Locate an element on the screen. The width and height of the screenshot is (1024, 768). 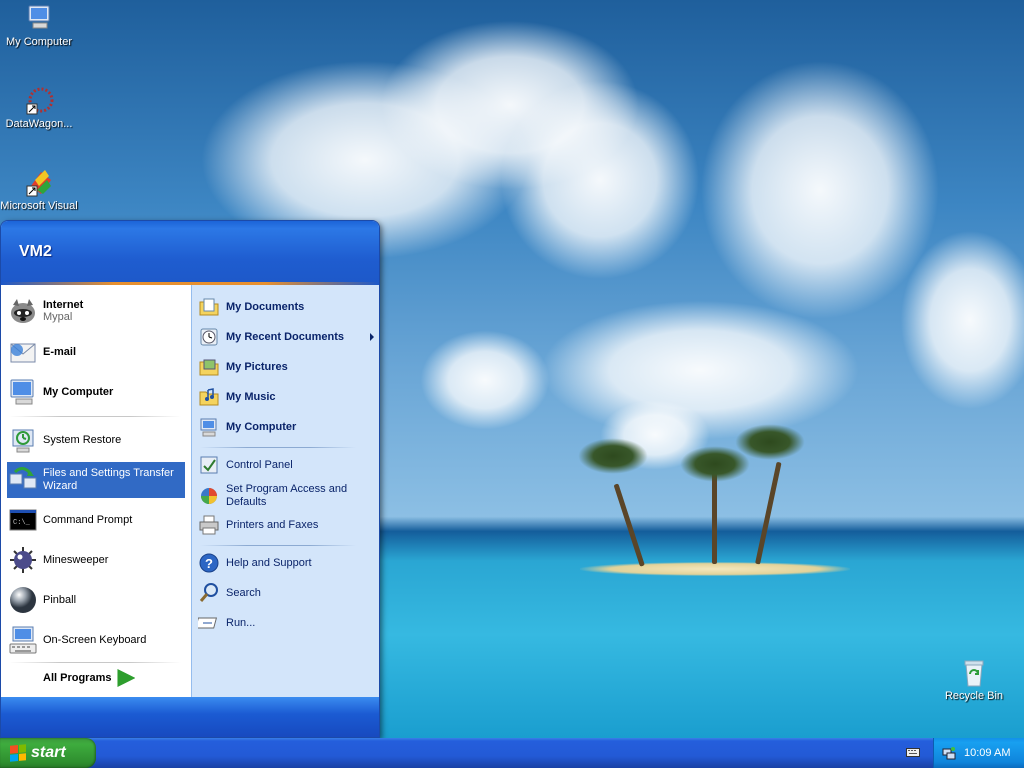
menu-item-label: My Music is located at coordinates (251, 397).